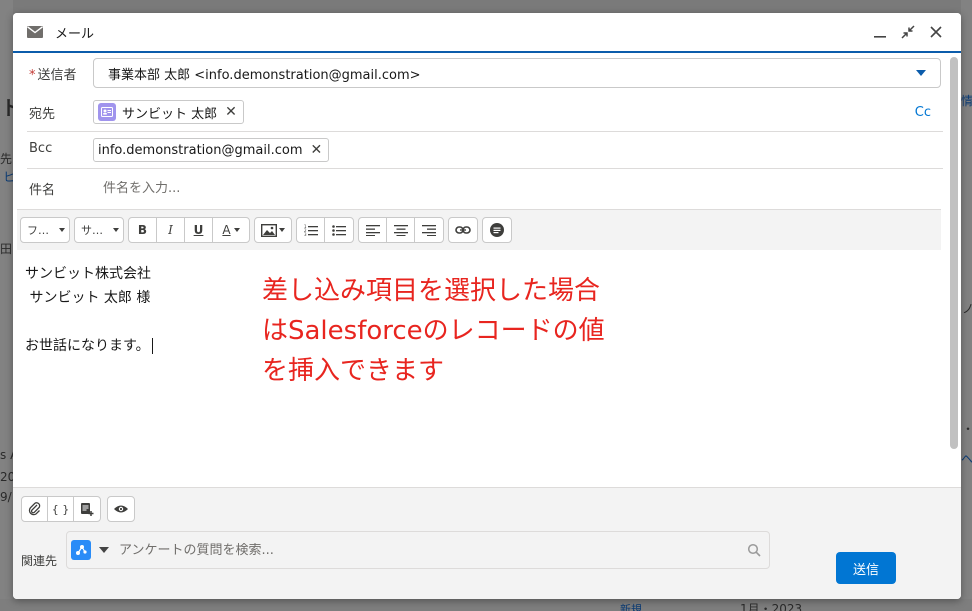  Describe the element at coordinates (41, 148) in the screenshot. I see `bcc-label: Bcc` at that location.